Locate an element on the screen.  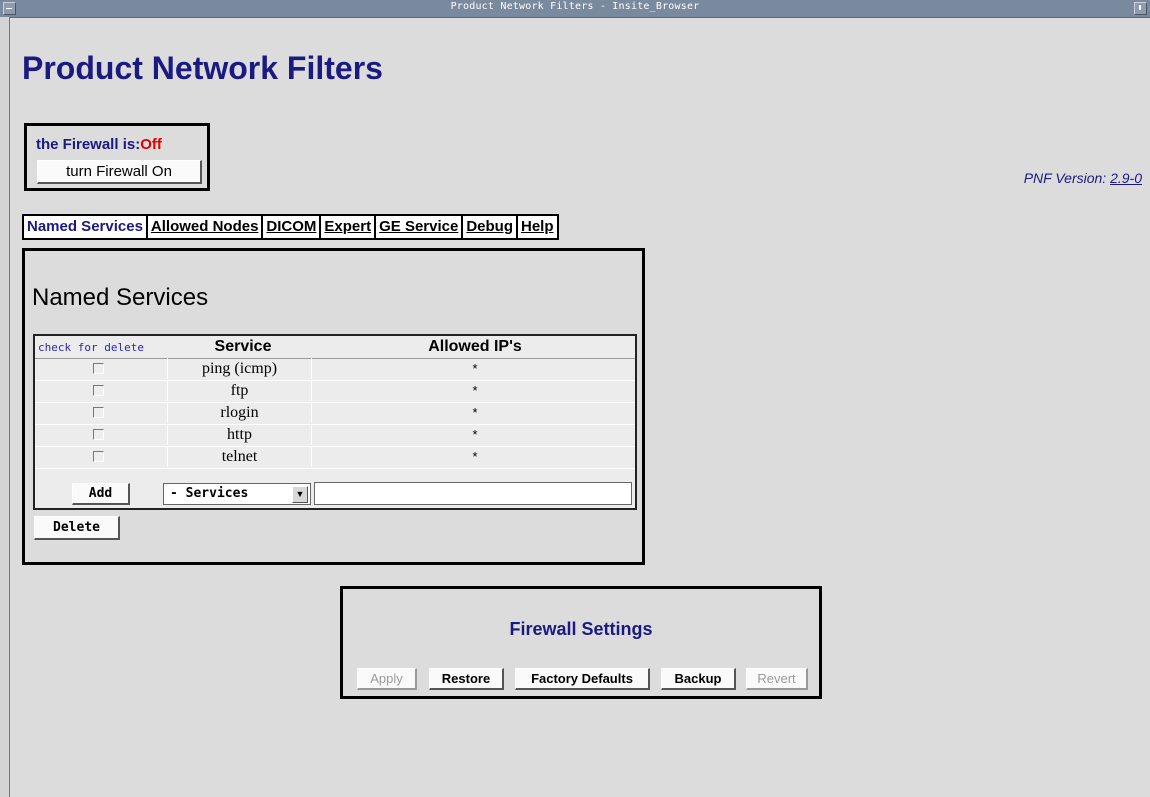
delete-button: Delete is located at coordinates (77, 528).